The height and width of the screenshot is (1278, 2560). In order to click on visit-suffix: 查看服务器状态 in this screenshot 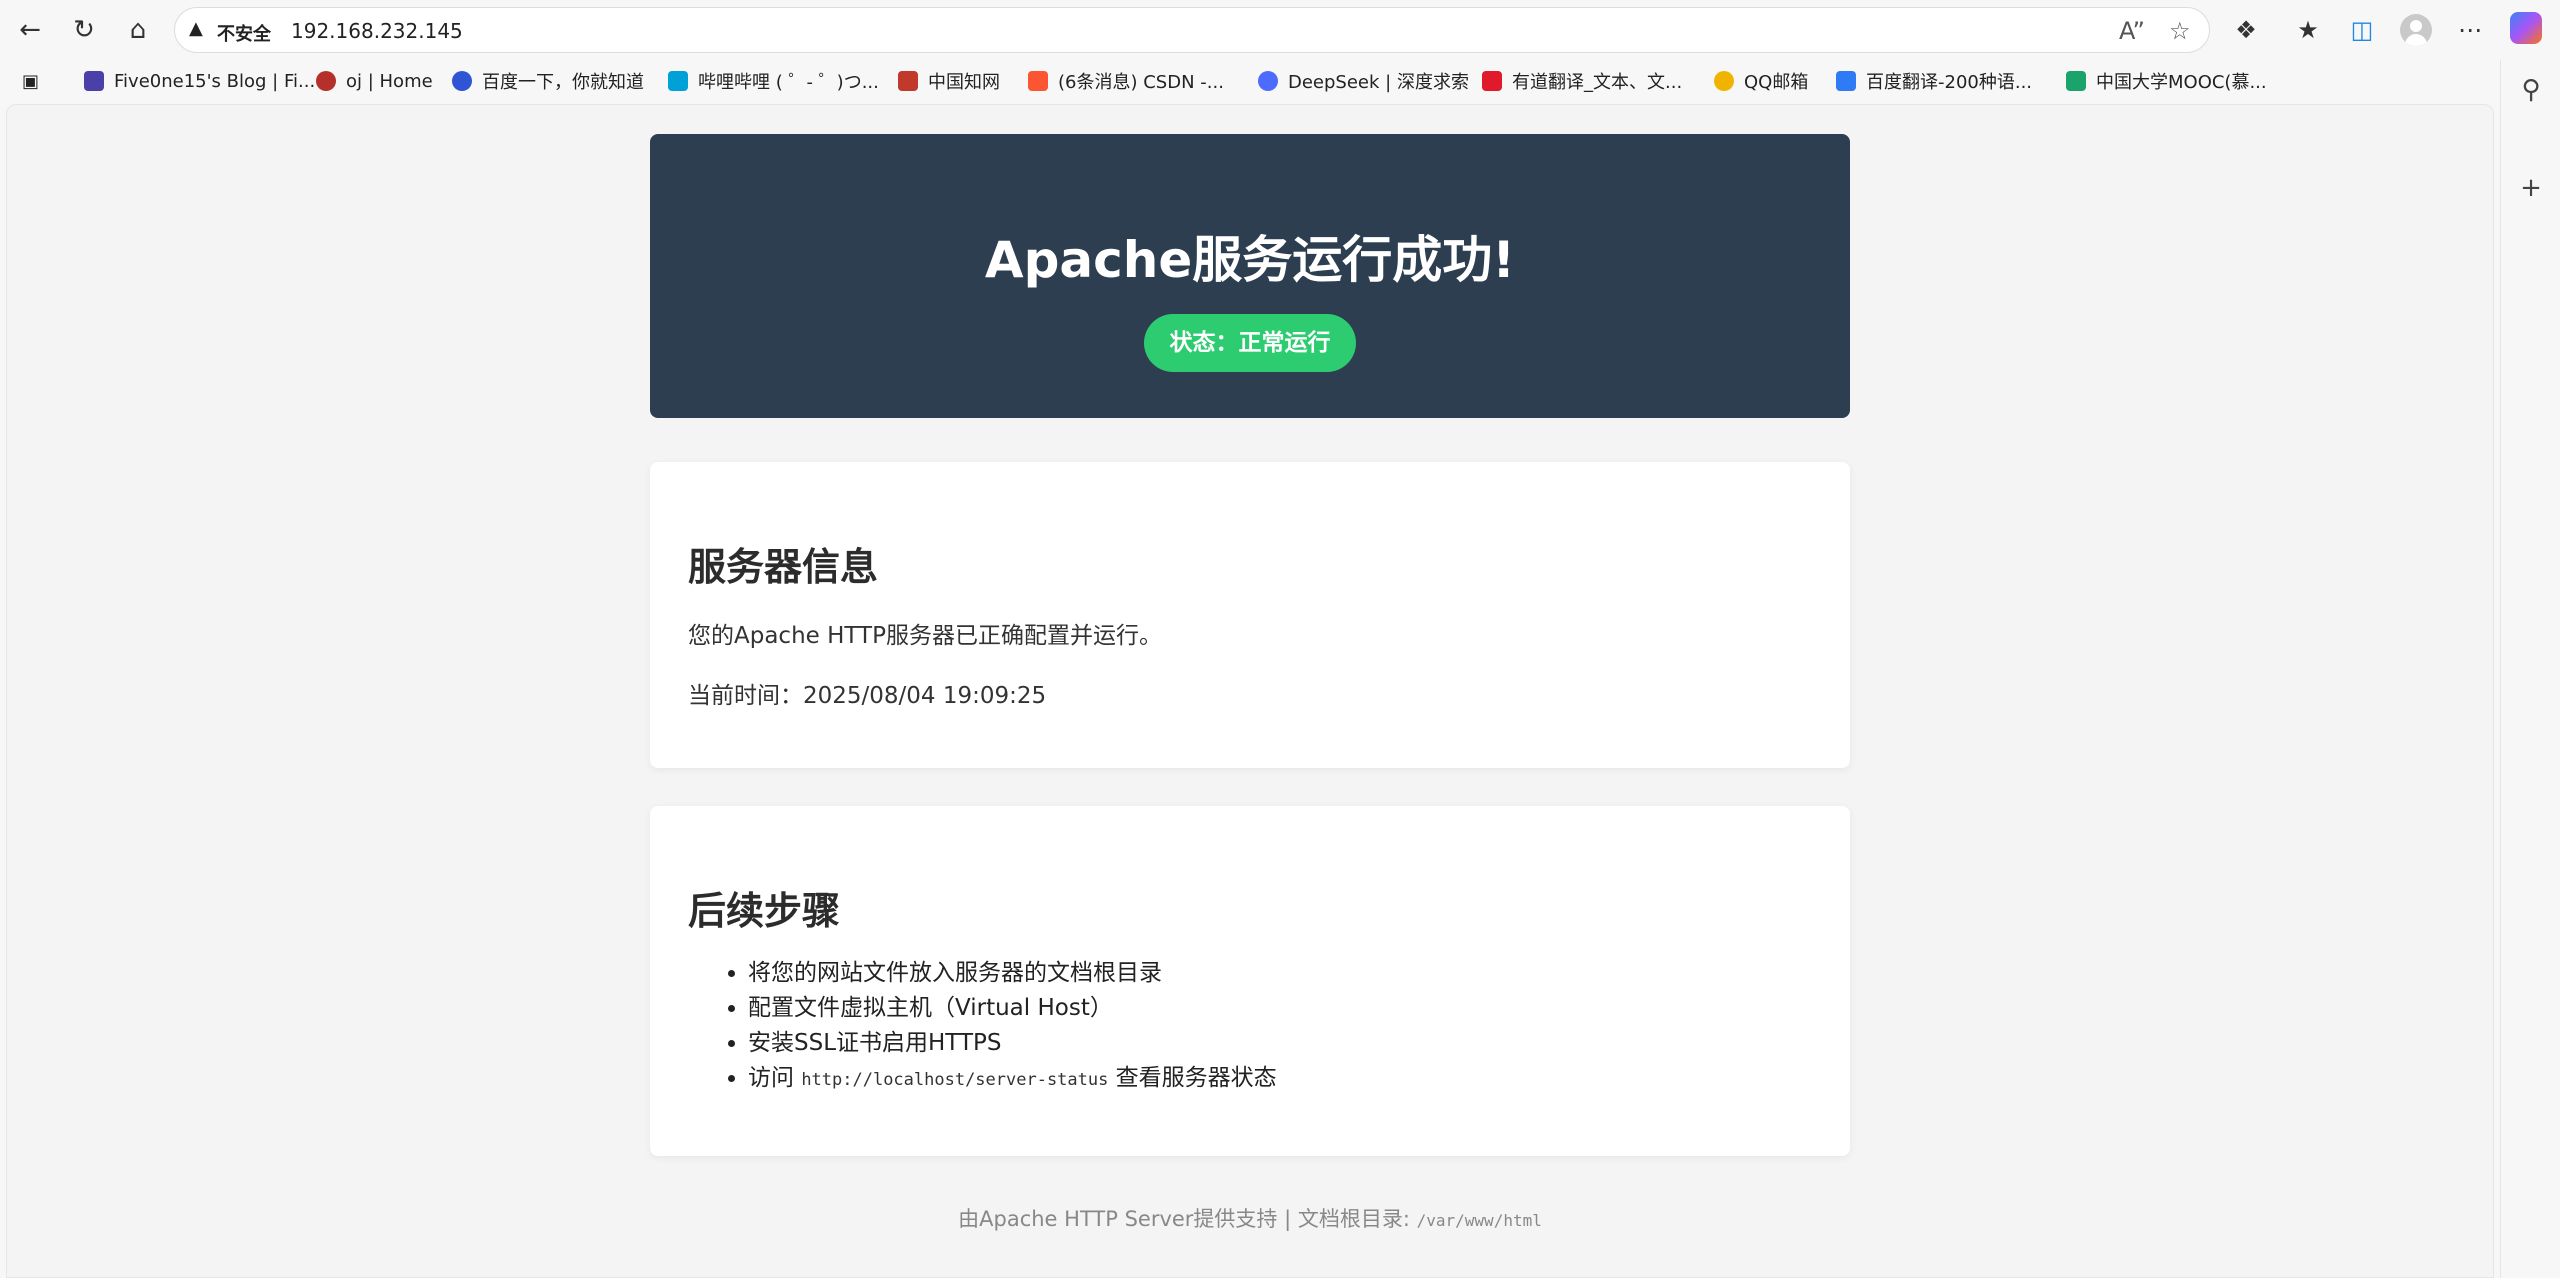, I will do `click(1192, 1078)`.